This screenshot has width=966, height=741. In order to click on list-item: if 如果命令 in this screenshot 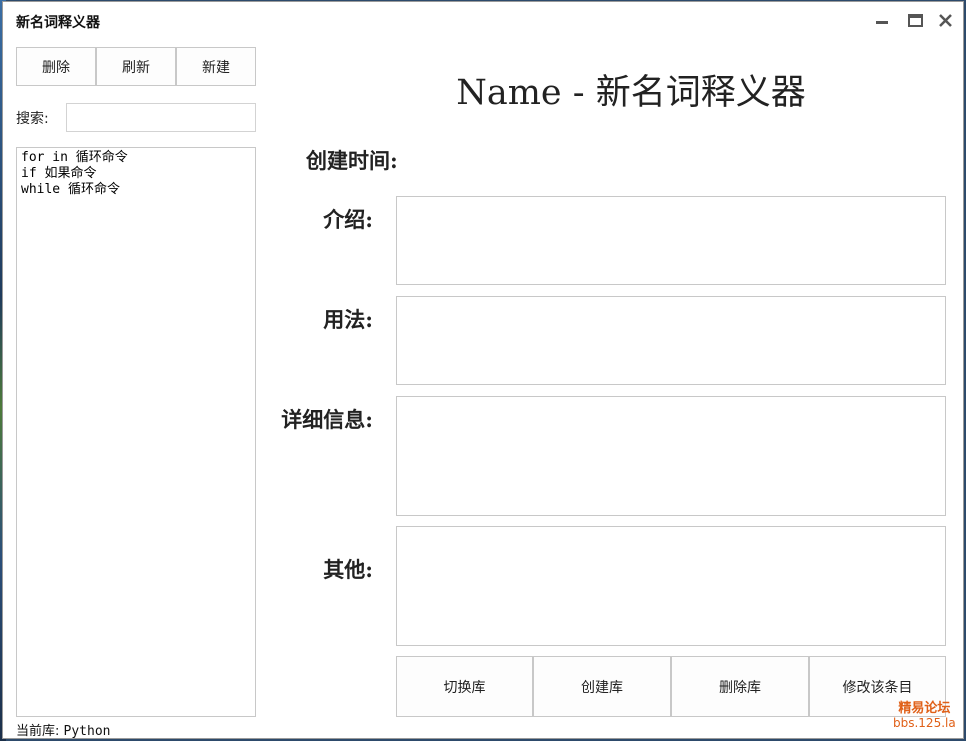, I will do `click(136, 174)`.